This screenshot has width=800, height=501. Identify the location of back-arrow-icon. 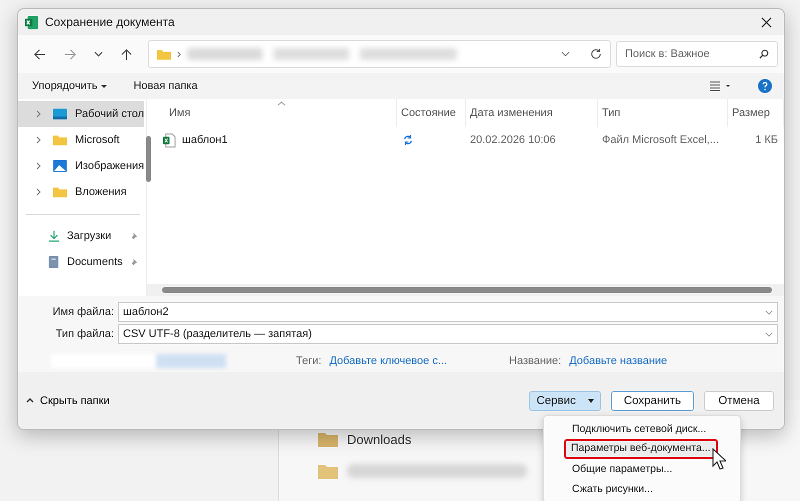
(39, 54).